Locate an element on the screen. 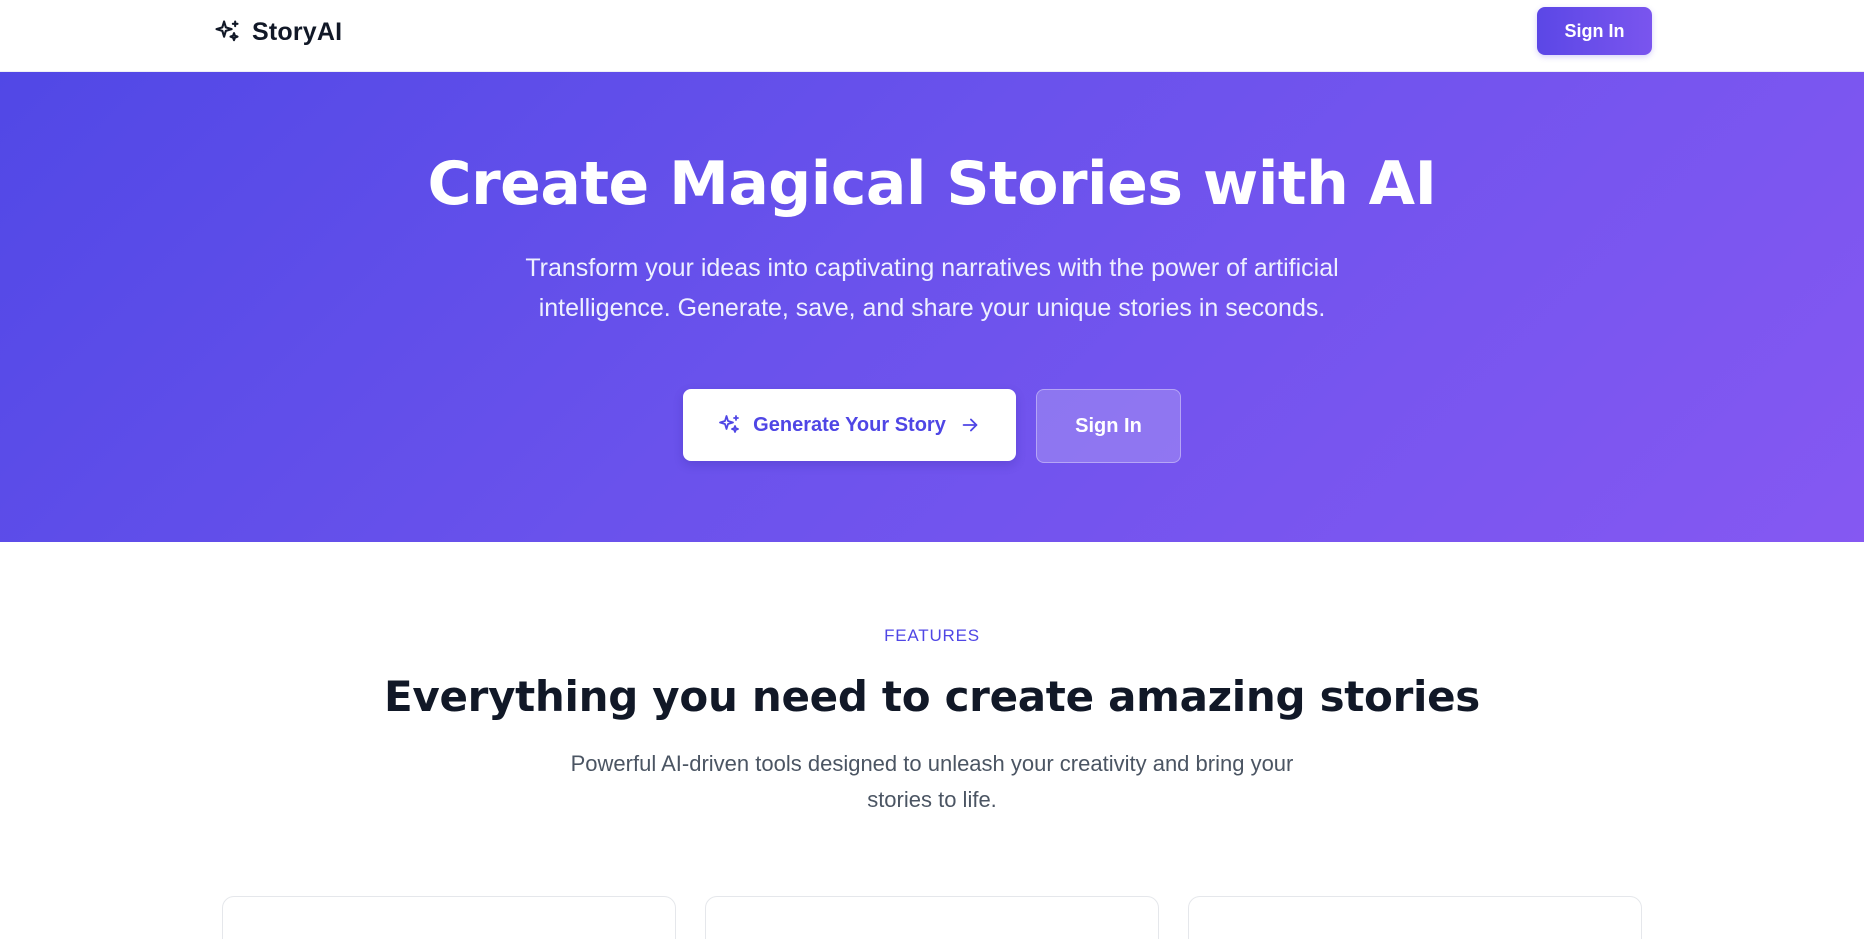  brand-logo: StoryAI is located at coordinates (277, 32).